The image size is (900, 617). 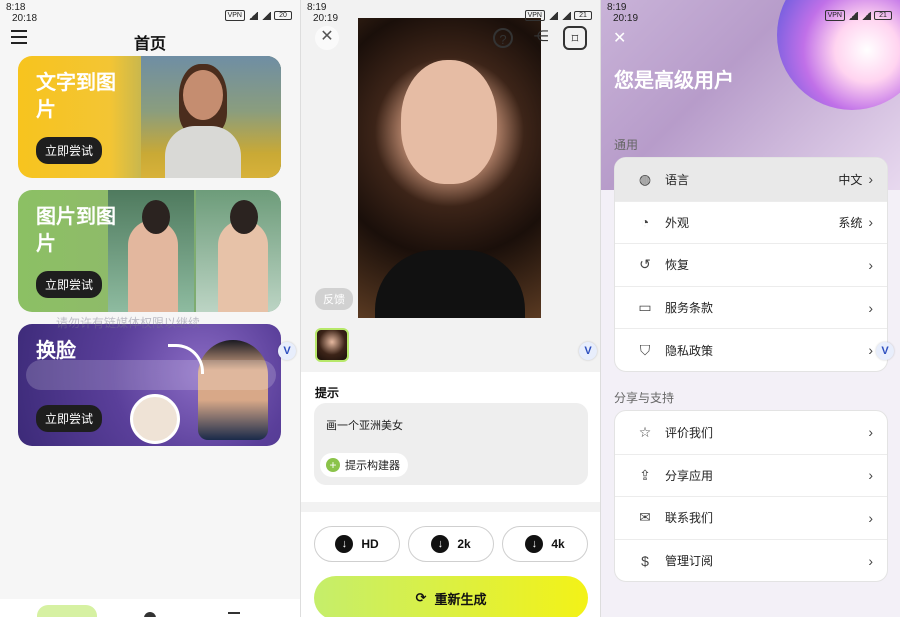 What do you see at coordinates (155, 419) in the screenshot?
I see `source-face-avatar` at bounding box center [155, 419].